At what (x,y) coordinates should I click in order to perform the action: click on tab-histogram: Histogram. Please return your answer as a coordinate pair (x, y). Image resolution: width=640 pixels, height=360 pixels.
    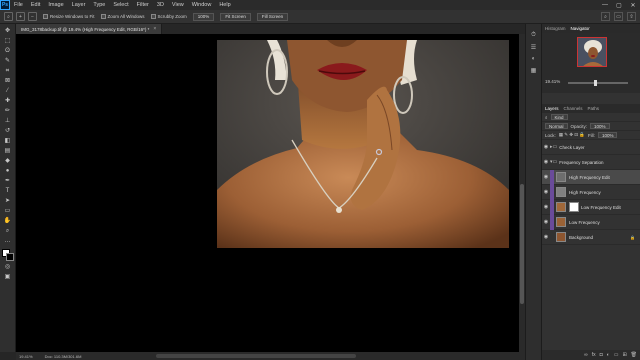
    Looking at the image, I should click on (555, 28).